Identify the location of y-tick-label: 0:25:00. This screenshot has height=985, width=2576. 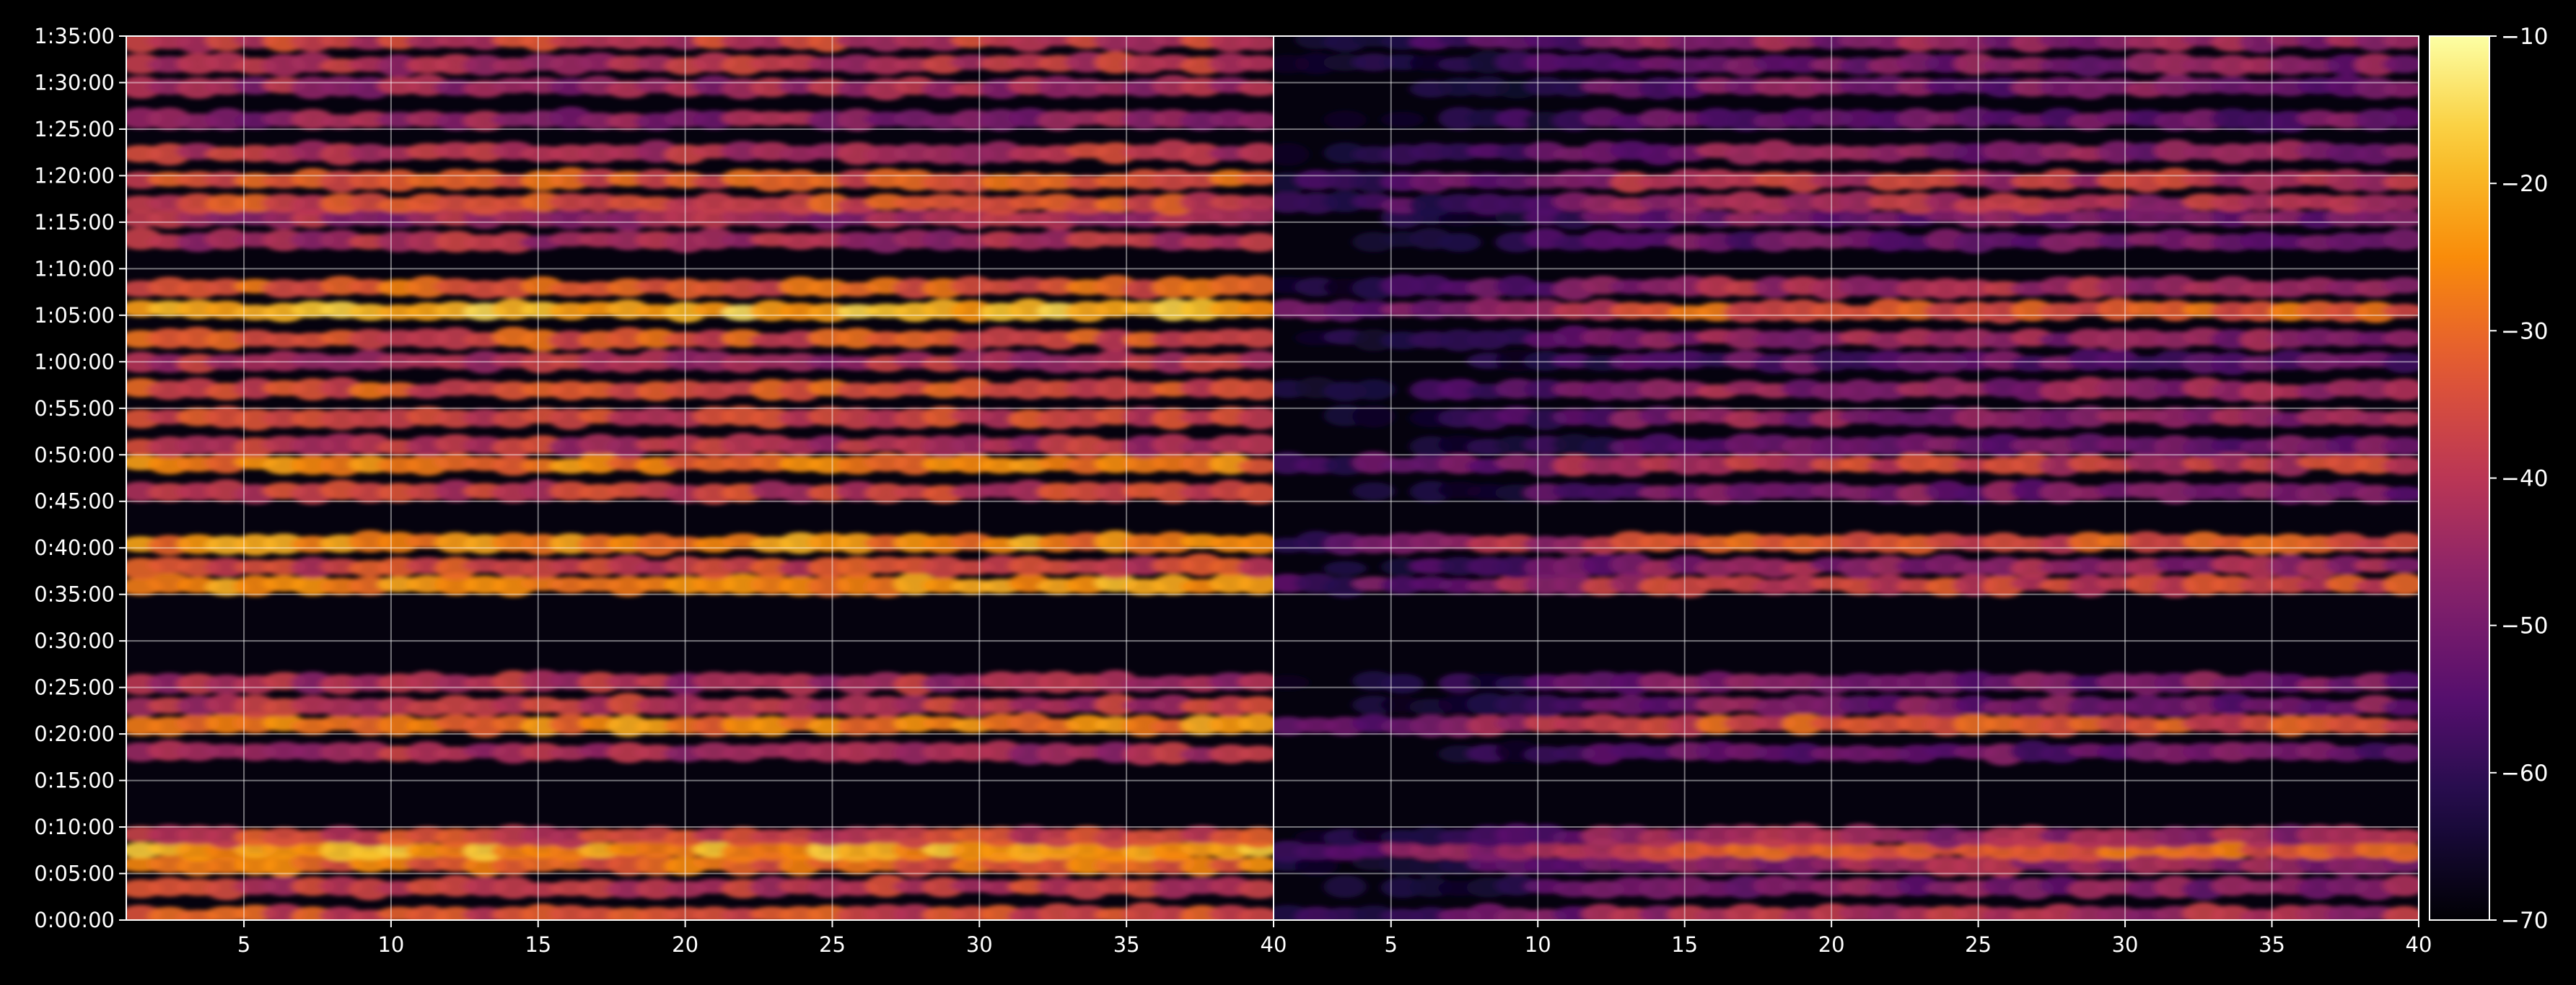
(74, 687).